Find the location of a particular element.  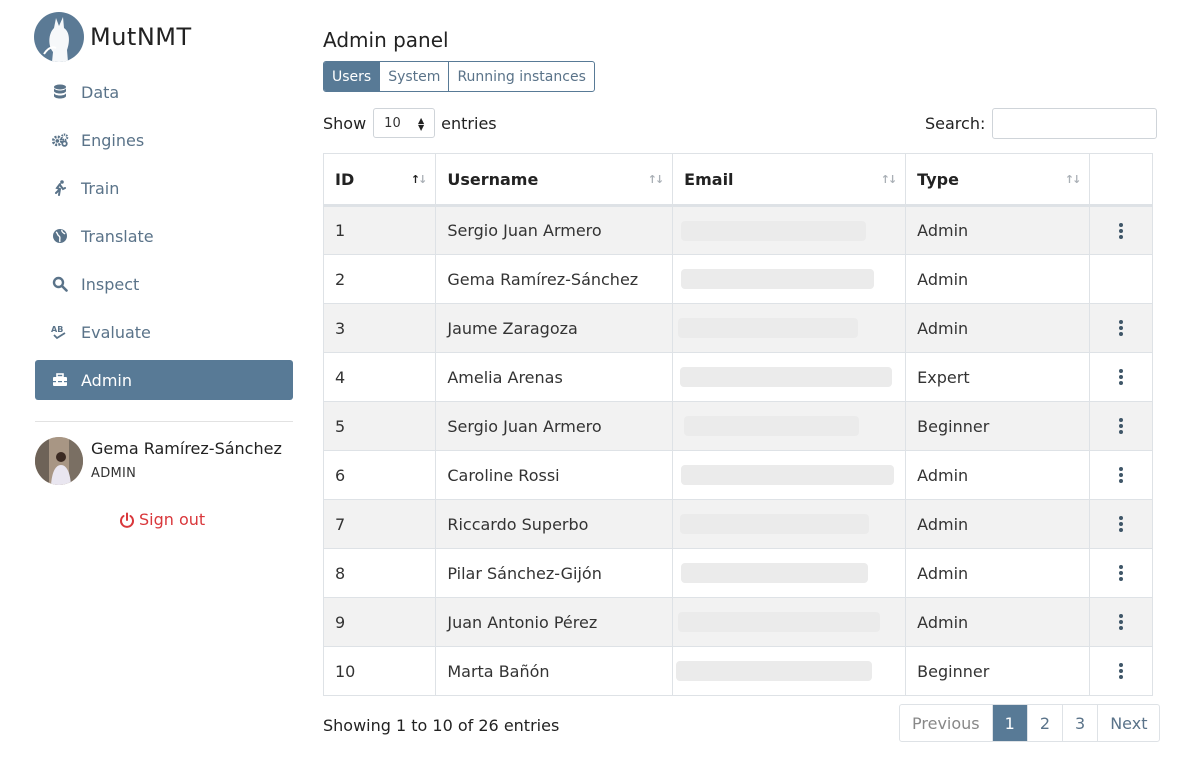

cell-id: 1 is located at coordinates (379, 230).